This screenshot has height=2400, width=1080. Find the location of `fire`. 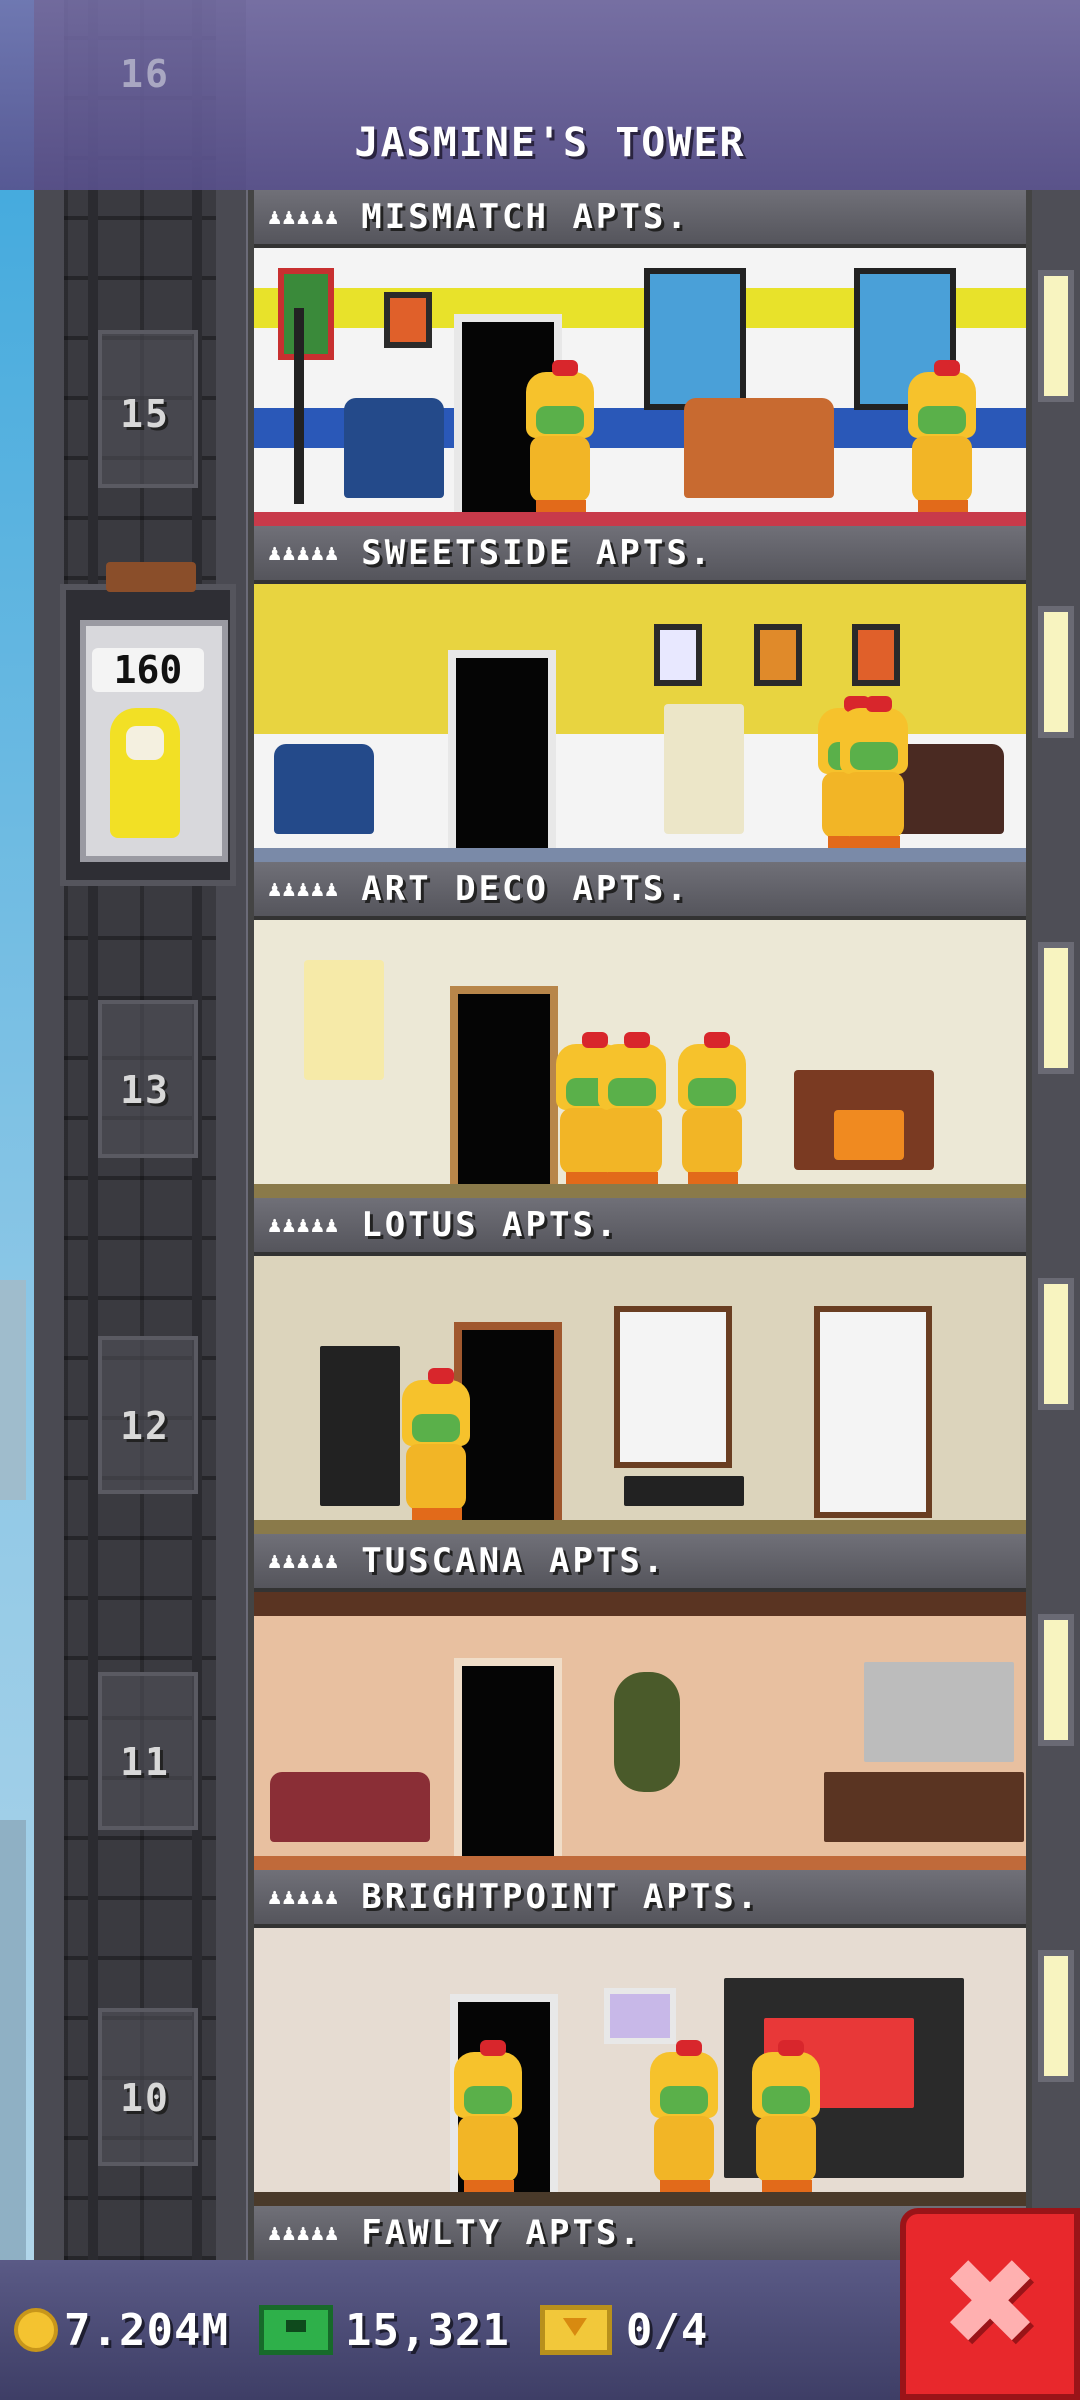

fire is located at coordinates (869, 1135).